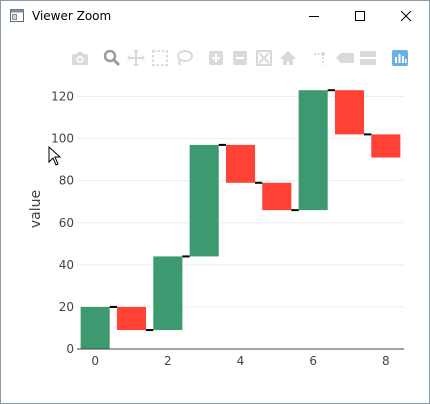 This screenshot has width=430, height=404. I want to click on y-tick-label: 20, so click(66, 307).